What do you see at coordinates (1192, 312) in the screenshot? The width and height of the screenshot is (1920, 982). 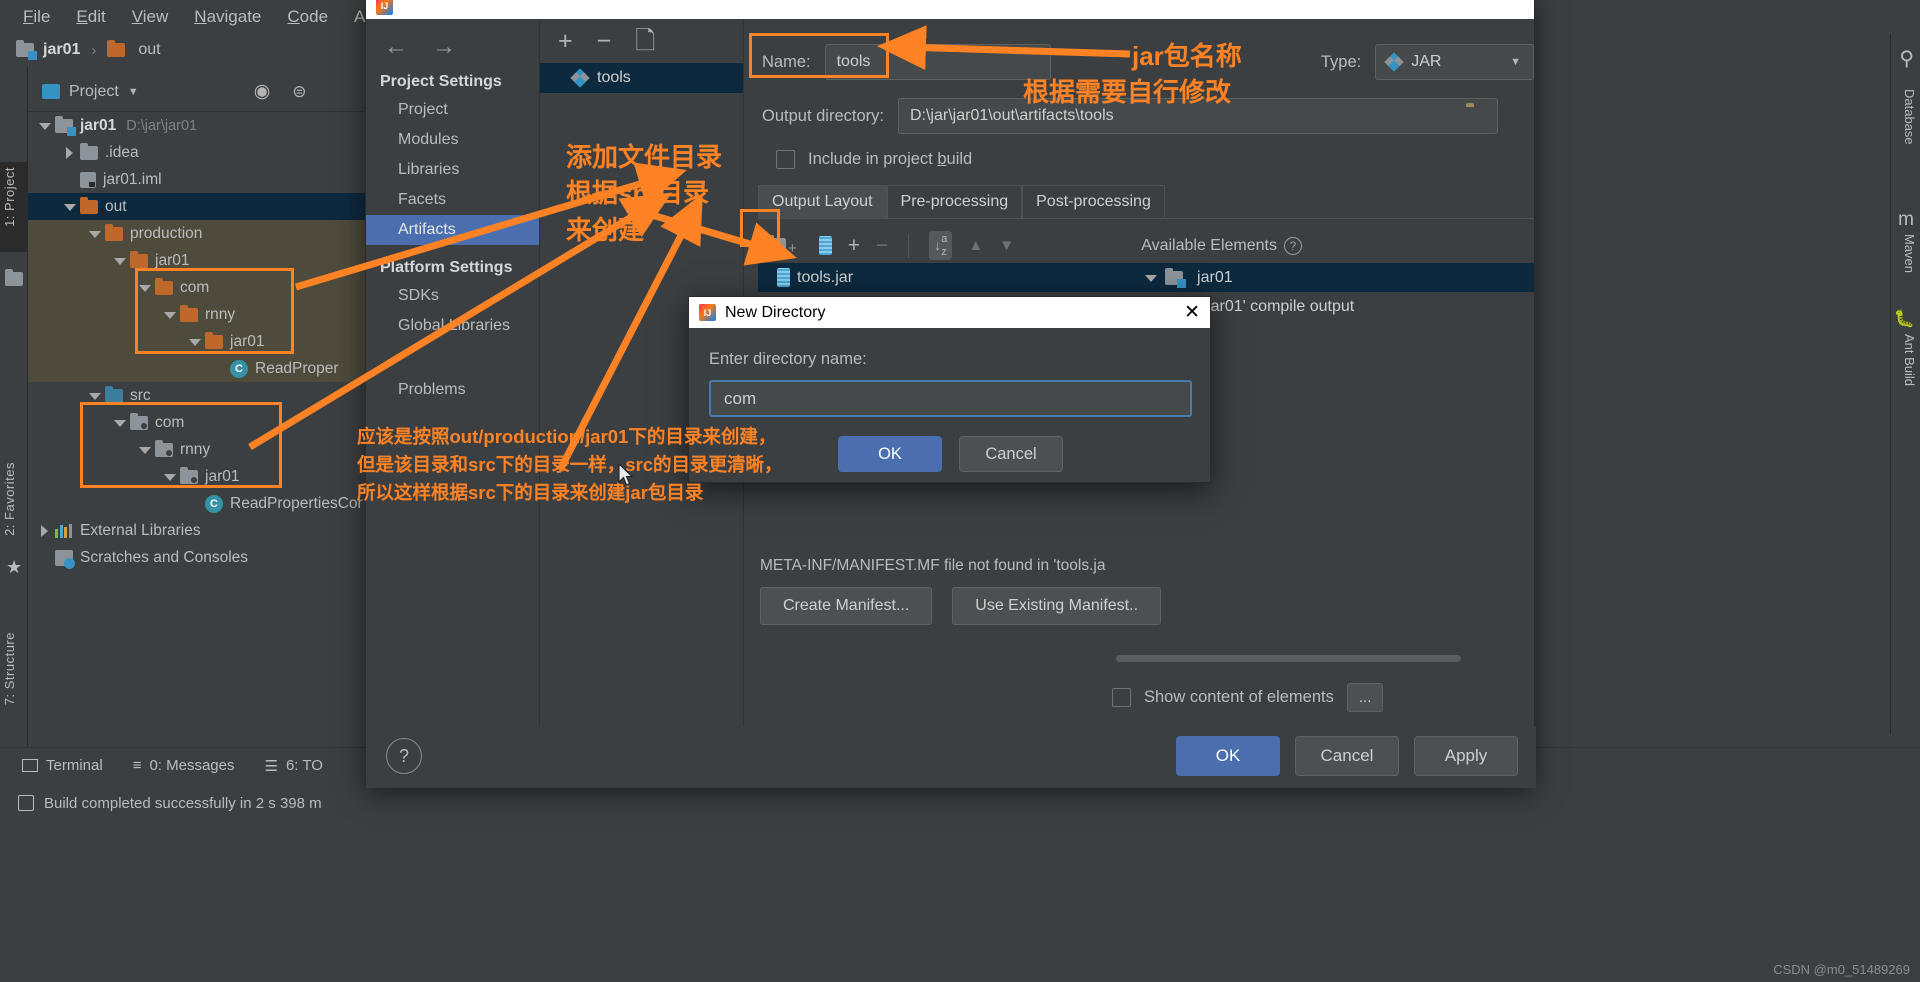 I see `close-icon: ✕` at bounding box center [1192, 312].